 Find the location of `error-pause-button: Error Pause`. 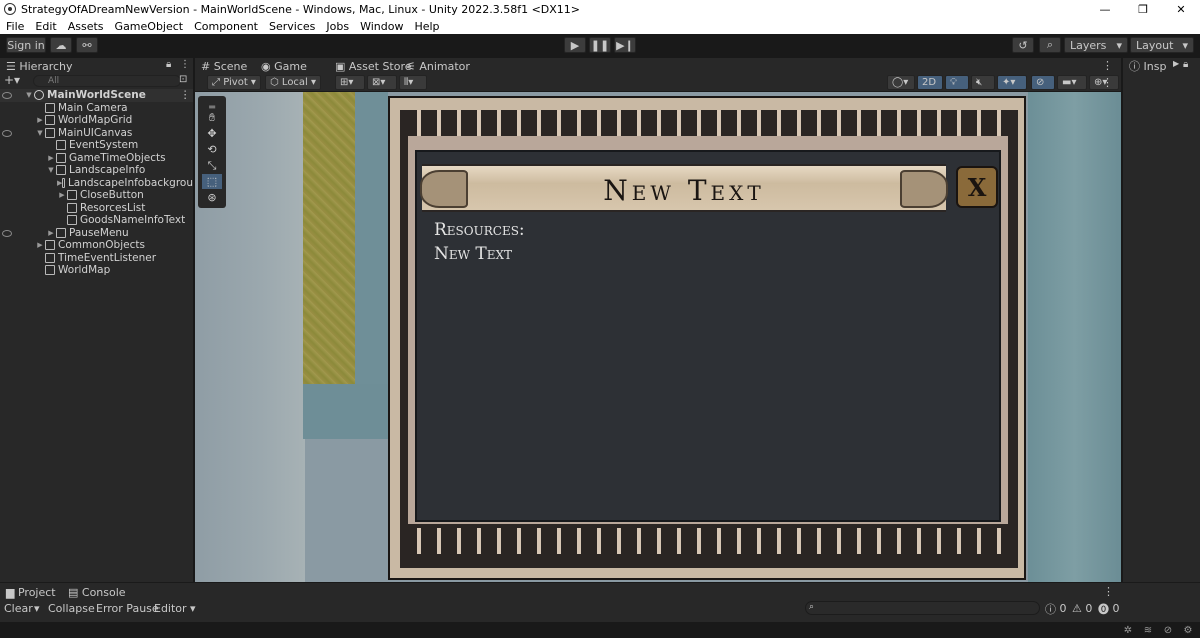

error-pause-button: Error Pause is located at coordinates (127, 608).